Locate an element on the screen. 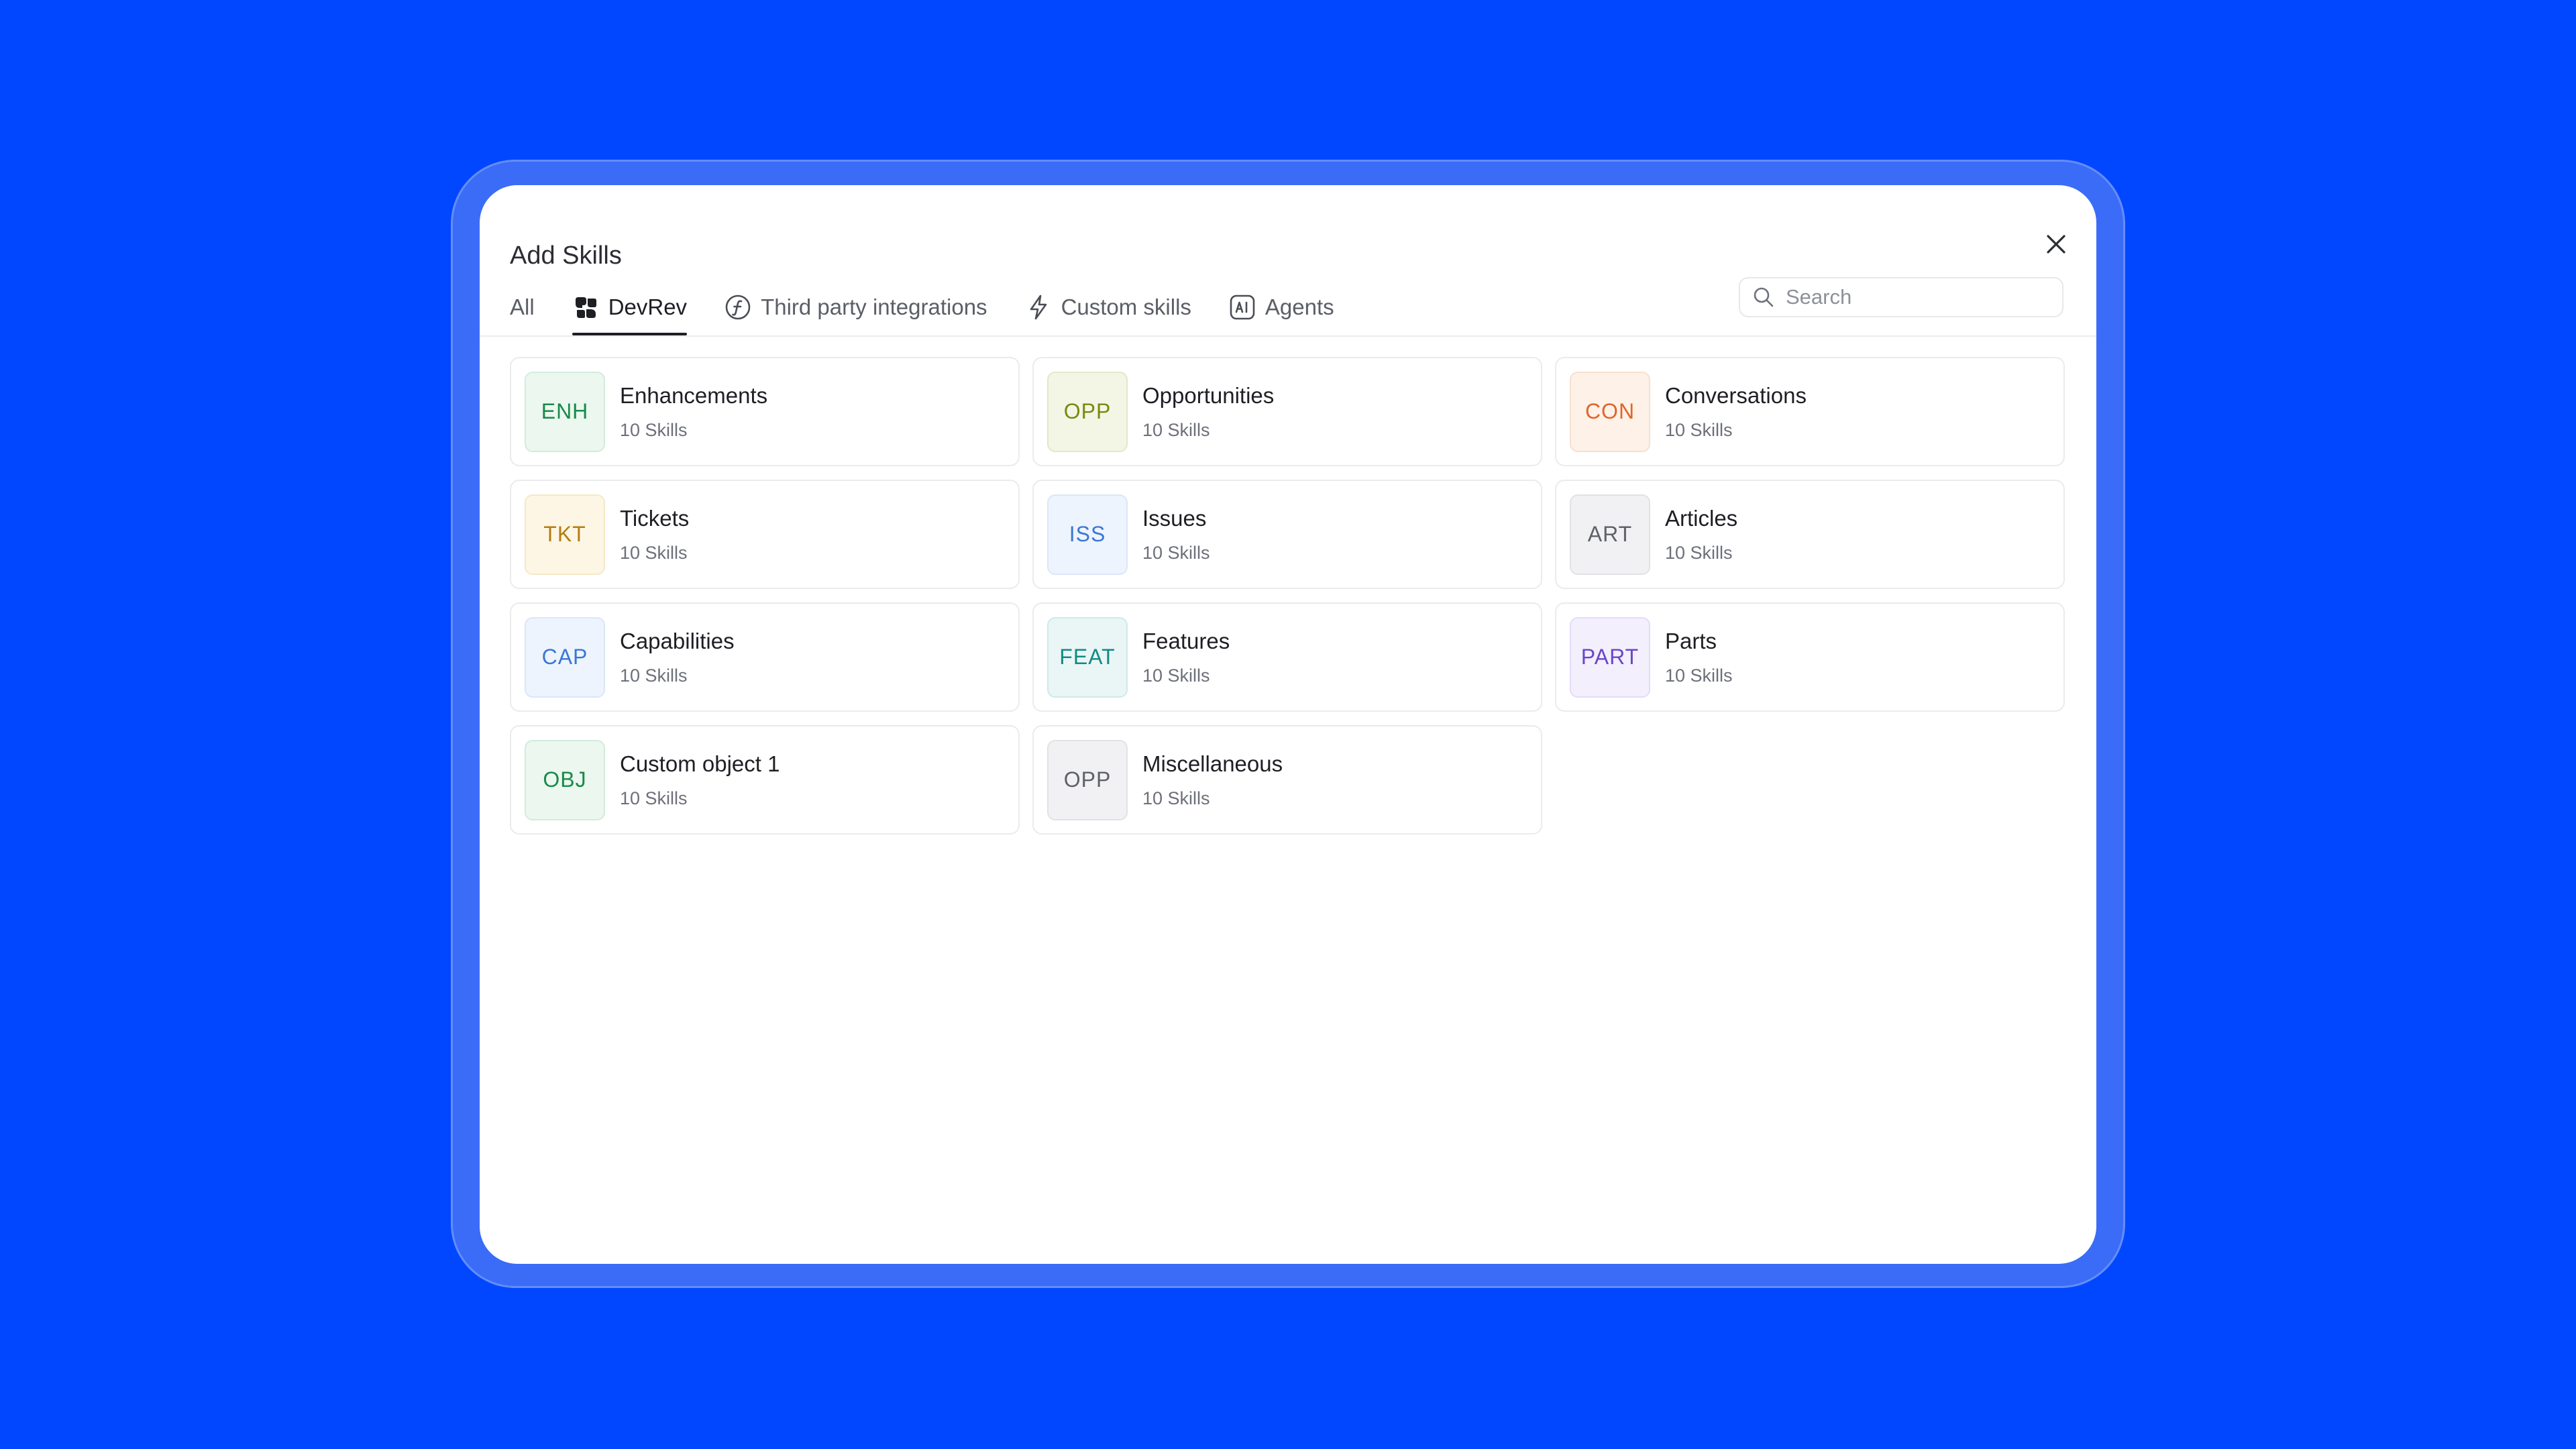 The width and height of the screenshot is (2576, 1449). skill-card-enhancements: ENH Enhancements 10 Skills is located at coordinates (765, 411).